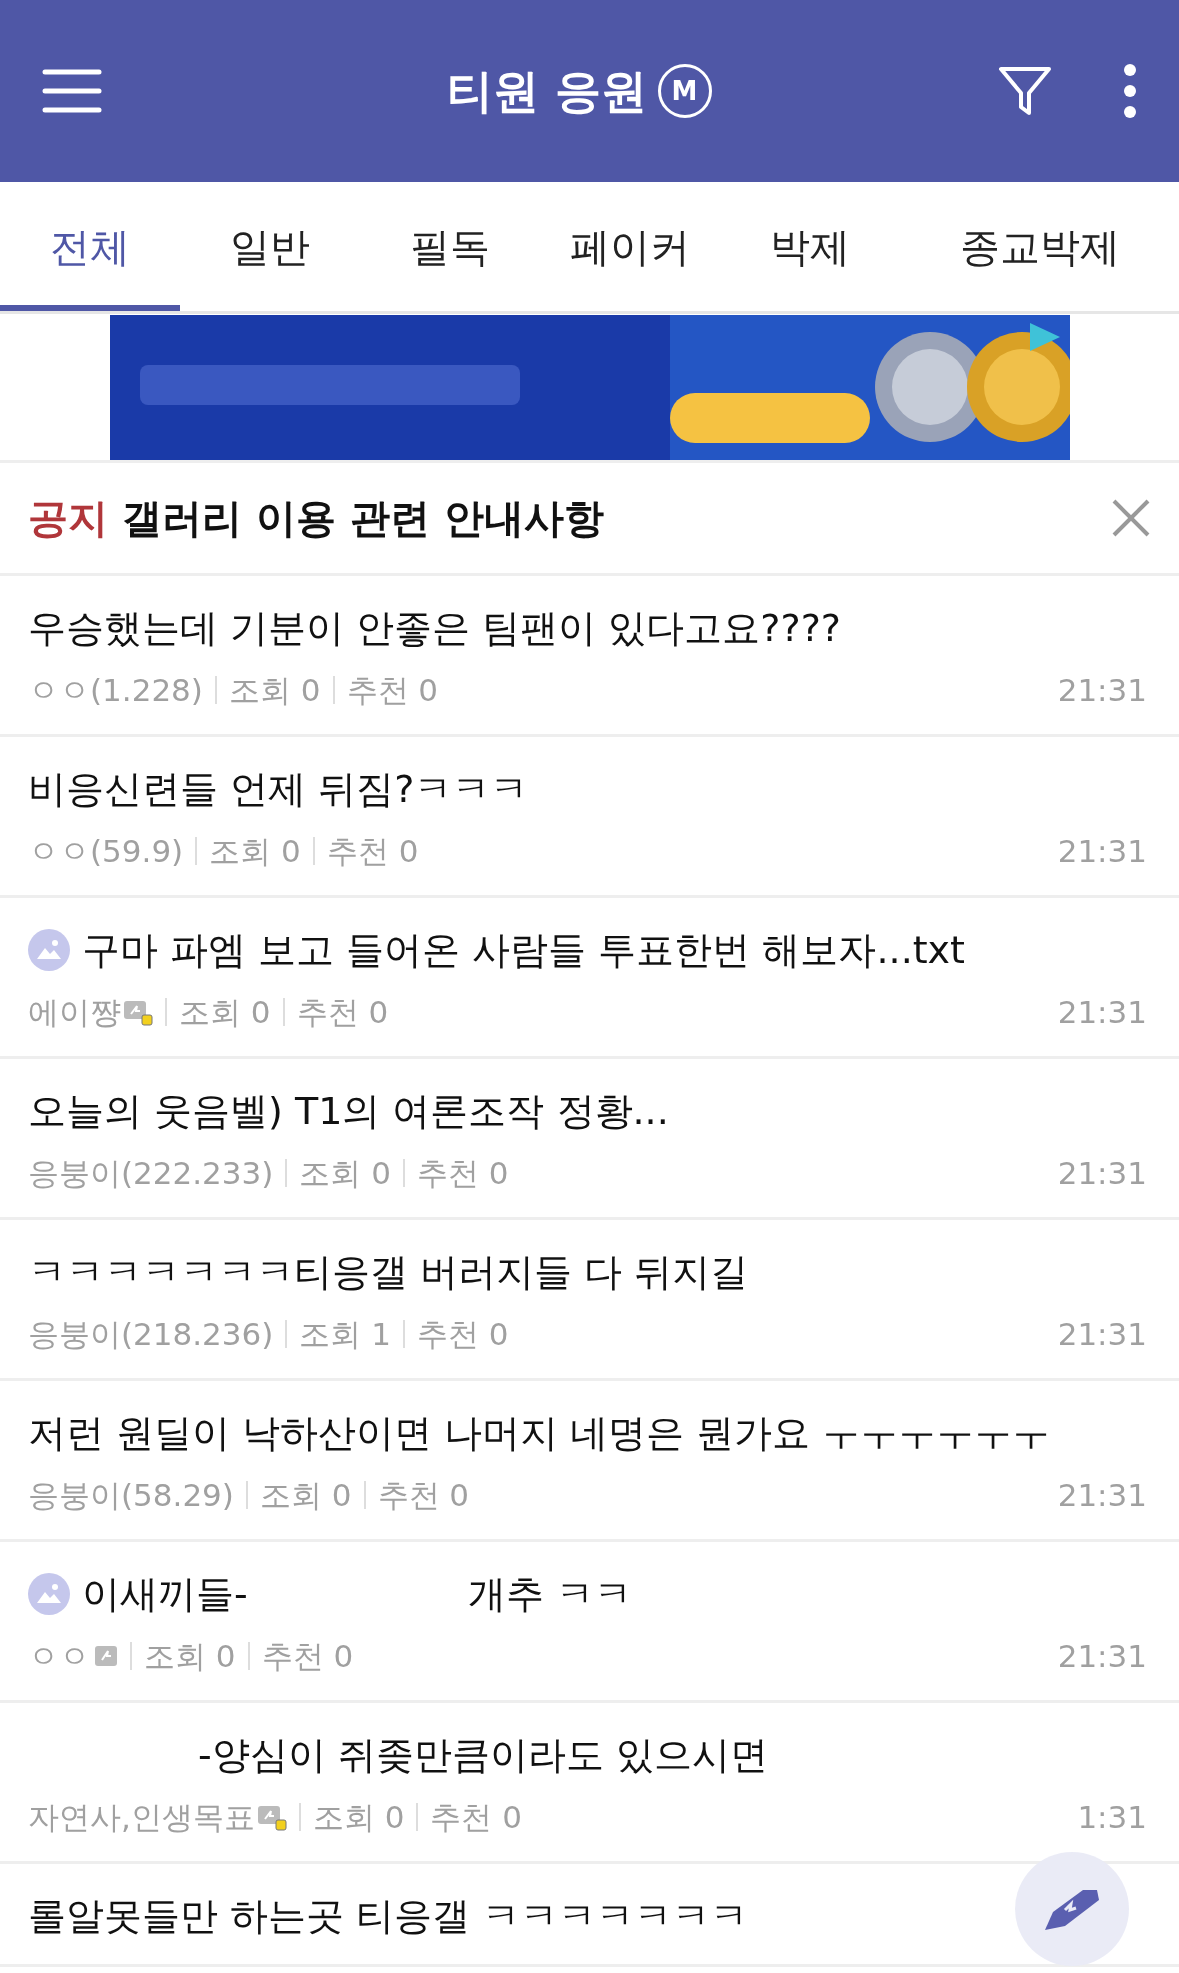 The image size is (1179, 1973). I want to click on post-row: 비응신련들 언제 뒤짐?ㅋㅋㅋ ㅇㅇ(59.9) 조회 0 추천 0 21:31, so click(589, 817).